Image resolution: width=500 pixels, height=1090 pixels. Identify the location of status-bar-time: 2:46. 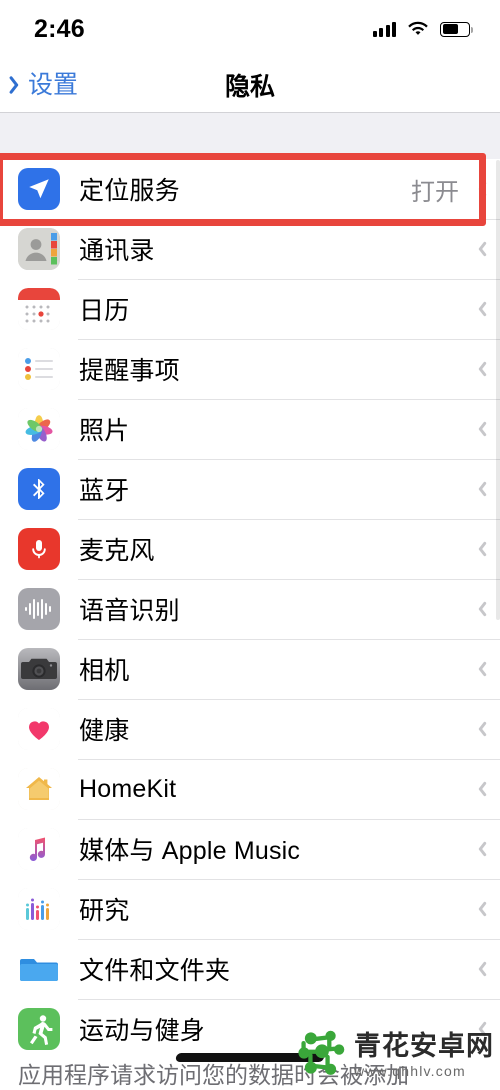
(59, 28).